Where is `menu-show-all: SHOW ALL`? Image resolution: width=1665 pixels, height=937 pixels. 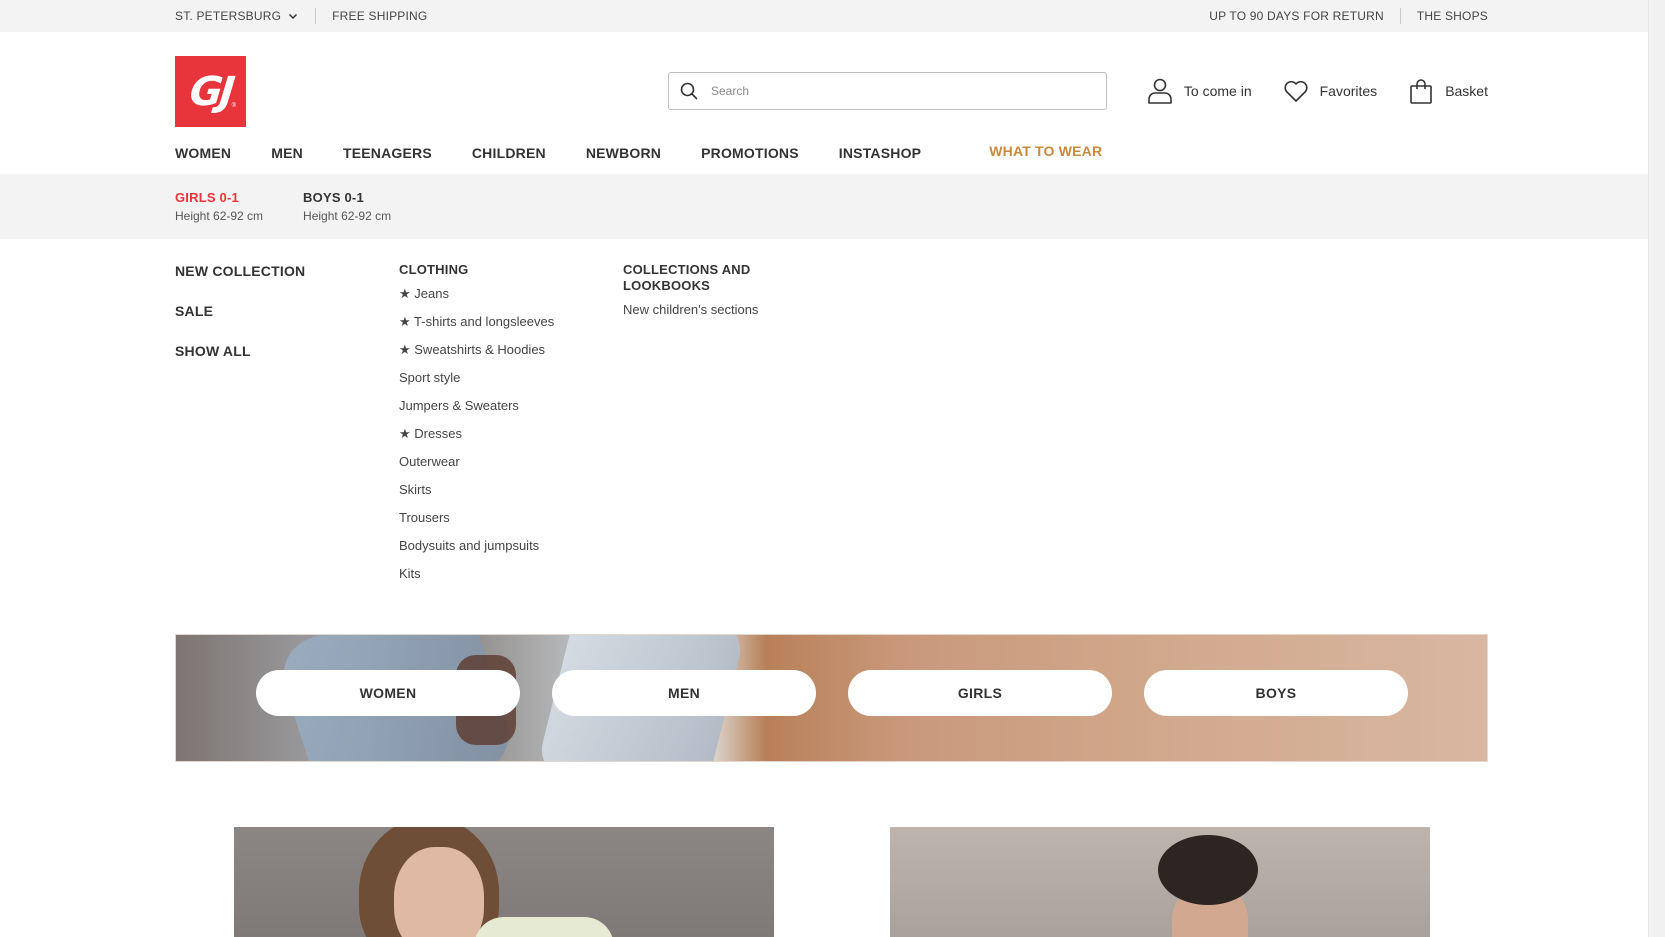 menu-show-all: SHOW ALL is located at coordinates (240, 351).